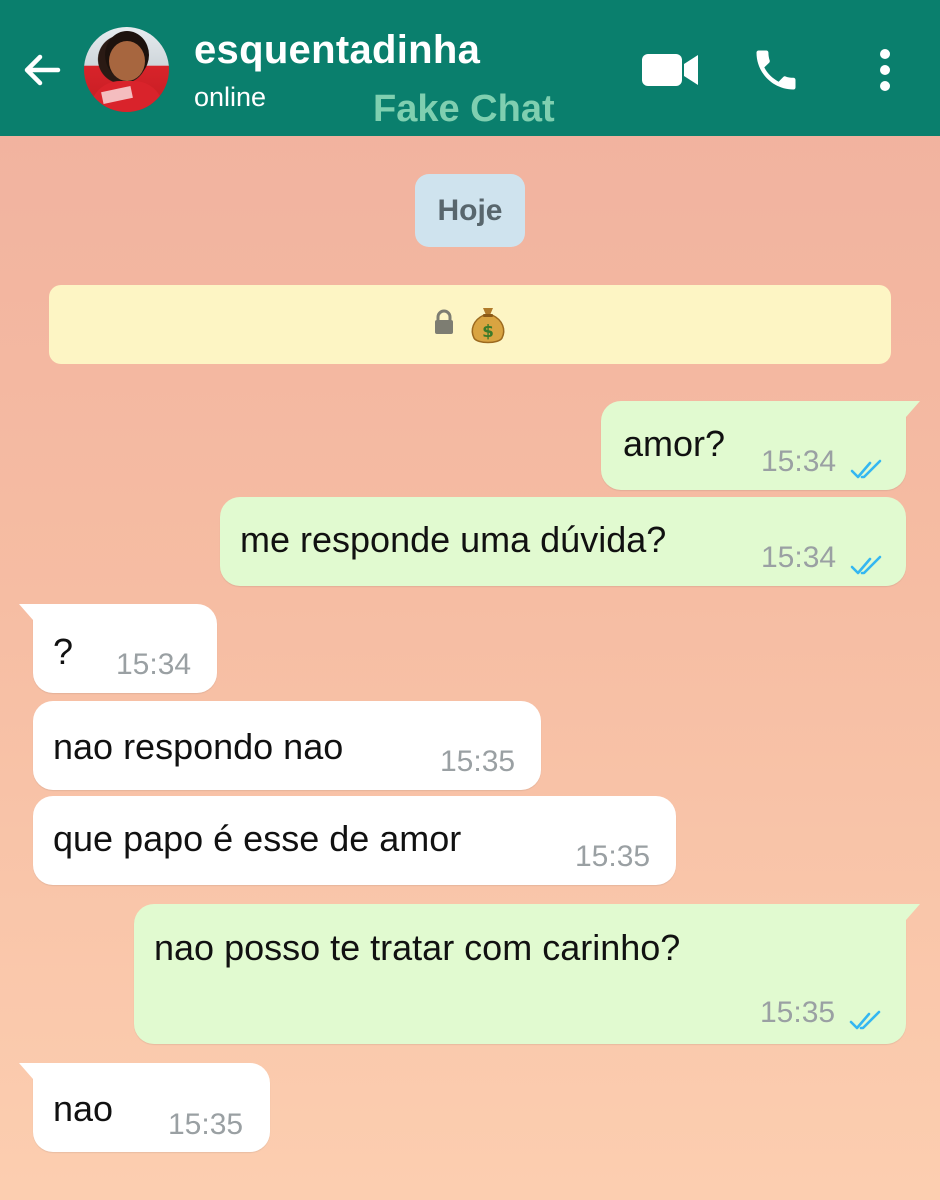 This screenshot has width=940, height=1200. I want to click on video-call-icon, so click(670, 70).